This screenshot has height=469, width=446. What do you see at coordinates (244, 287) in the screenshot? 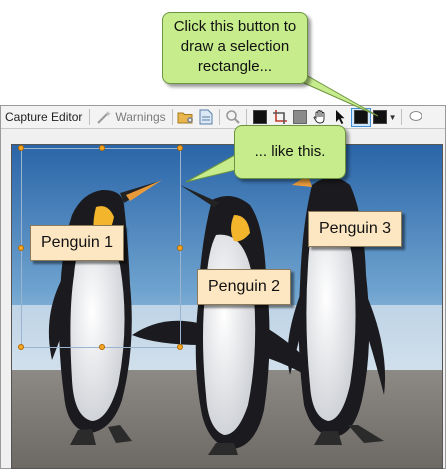
I see `penguin-2-label: Penguin 2` at bounding box center [244, 287].